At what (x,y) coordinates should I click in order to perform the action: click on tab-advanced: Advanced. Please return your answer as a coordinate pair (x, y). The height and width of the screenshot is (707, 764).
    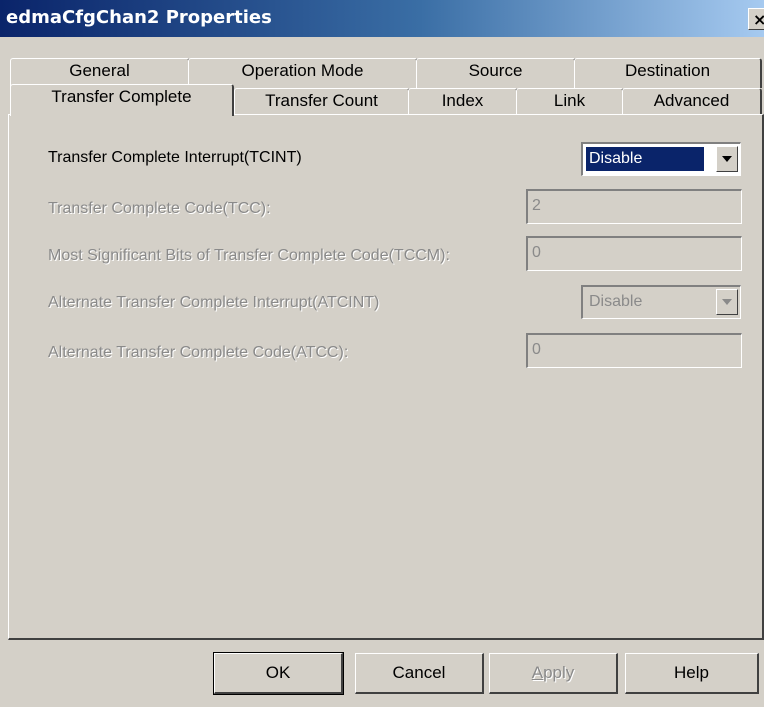
    Looking at the image, I should click on (692, 102).